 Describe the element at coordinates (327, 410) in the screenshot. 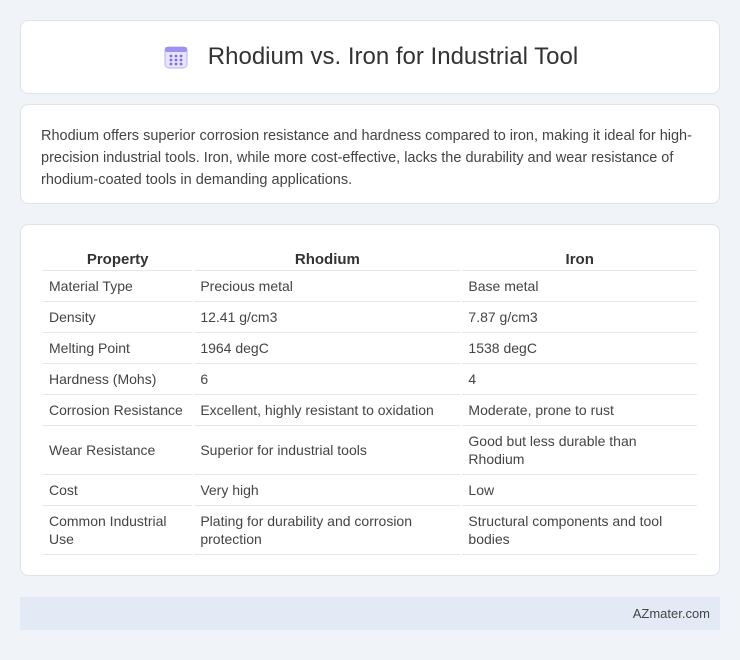

I see `table-cell: Excellent, highly resistant to oxidation` at that location.